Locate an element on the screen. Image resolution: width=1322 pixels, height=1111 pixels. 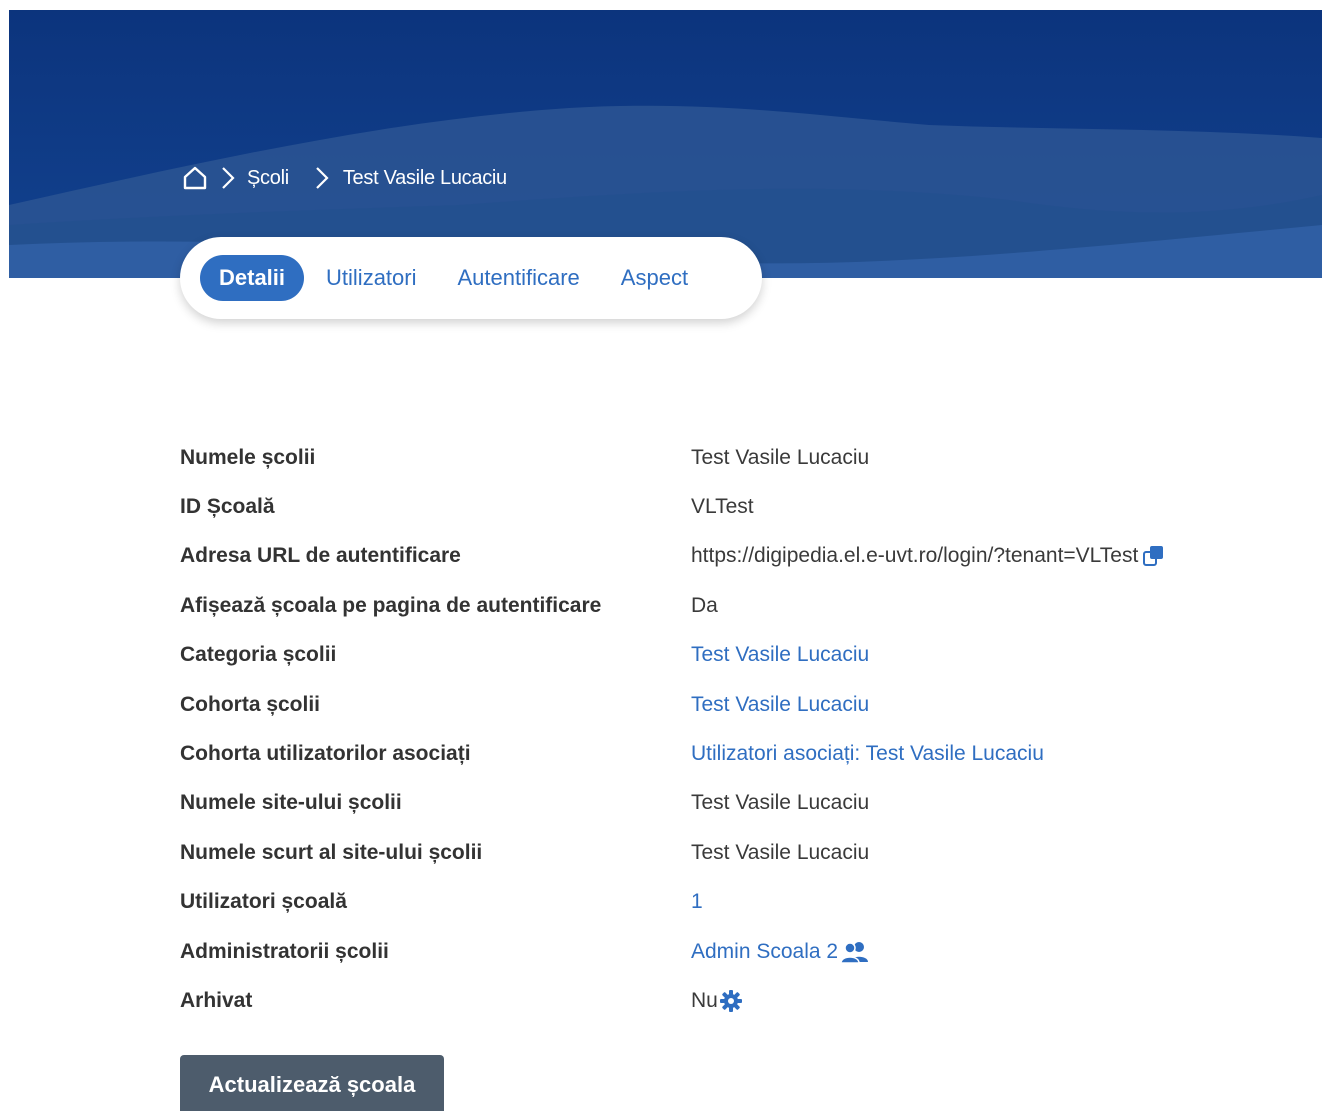
detail-label: Utilizatori școală is located at coordinates (263, 902).